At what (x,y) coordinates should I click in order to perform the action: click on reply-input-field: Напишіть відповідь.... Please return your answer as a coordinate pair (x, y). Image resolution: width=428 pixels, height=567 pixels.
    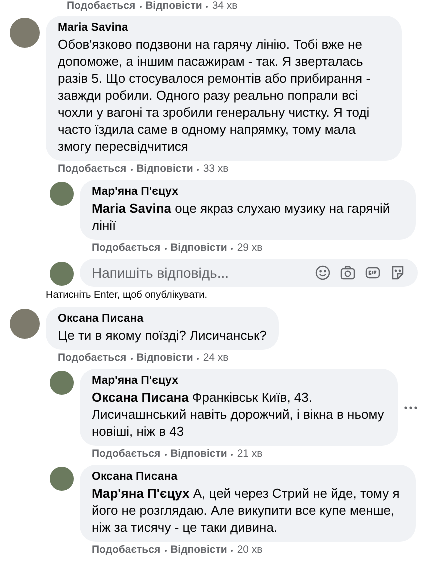
    Looking at the image, I should click on (249, 273).